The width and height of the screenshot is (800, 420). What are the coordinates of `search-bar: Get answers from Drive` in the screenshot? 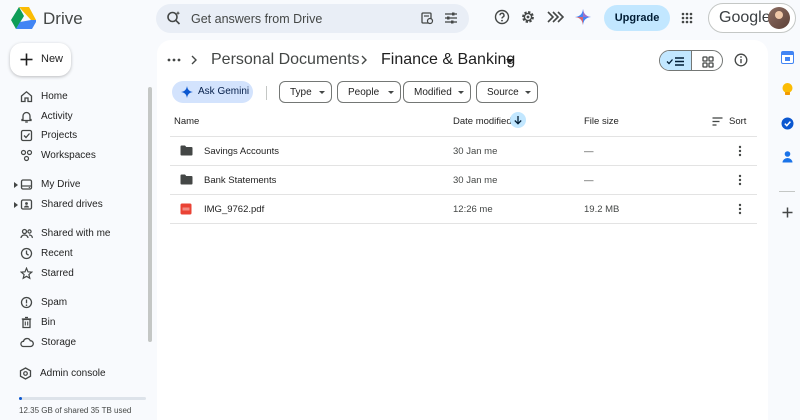 It's located at (312, 18).